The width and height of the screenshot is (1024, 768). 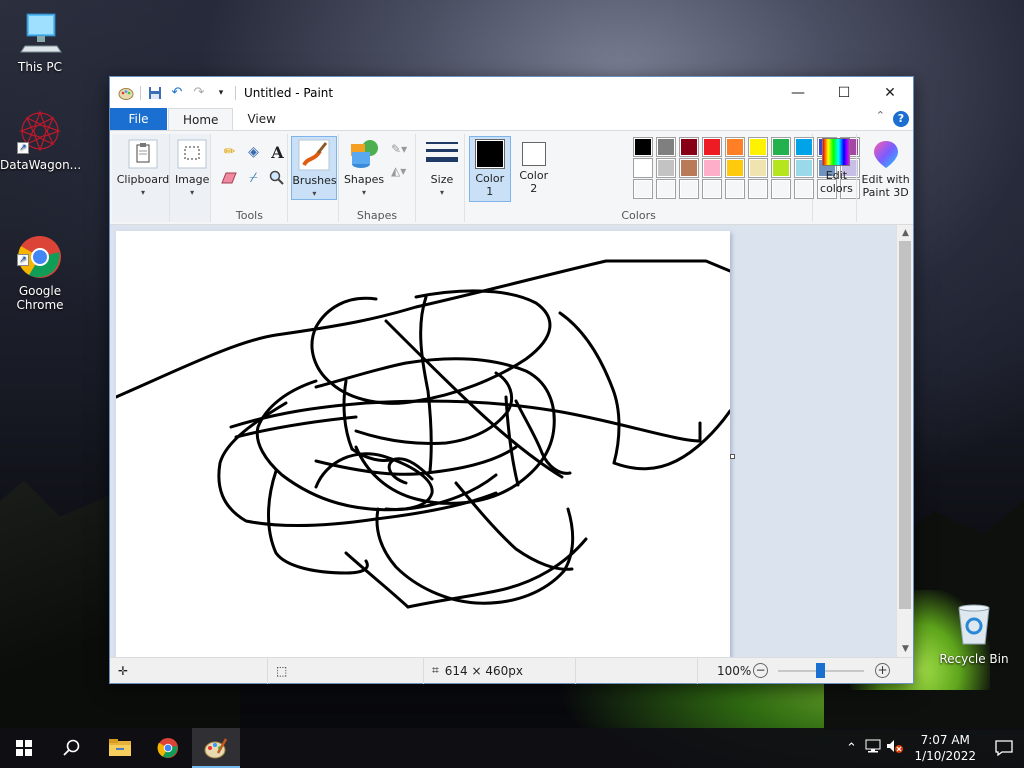 I want to click on desktop-icon-google-chrome: ↗ Google Chrome, so click(x=40, y=266).